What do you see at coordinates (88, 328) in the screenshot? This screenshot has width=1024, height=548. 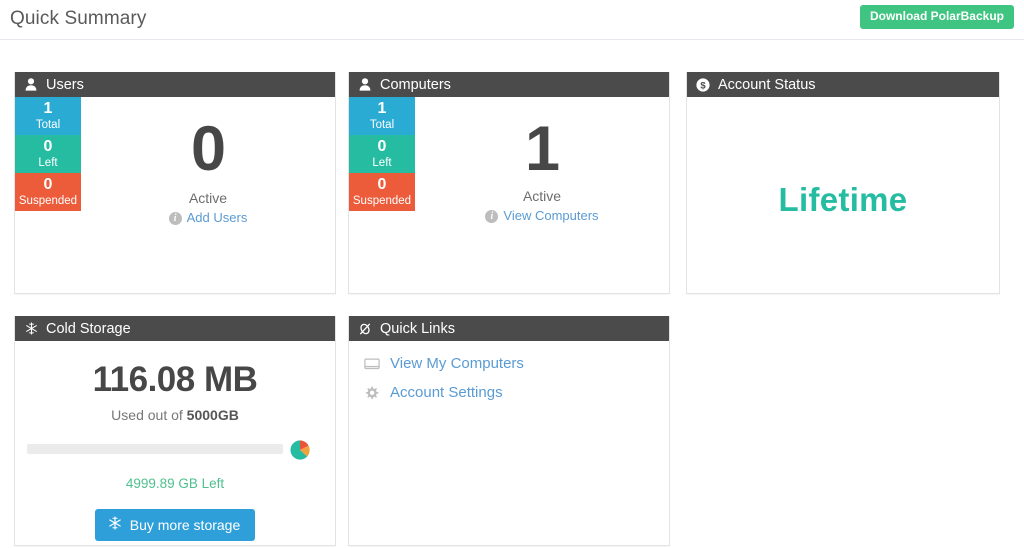 I see `cold-storage-panel-title: Cold Storage` at bounding box center [88, 328].